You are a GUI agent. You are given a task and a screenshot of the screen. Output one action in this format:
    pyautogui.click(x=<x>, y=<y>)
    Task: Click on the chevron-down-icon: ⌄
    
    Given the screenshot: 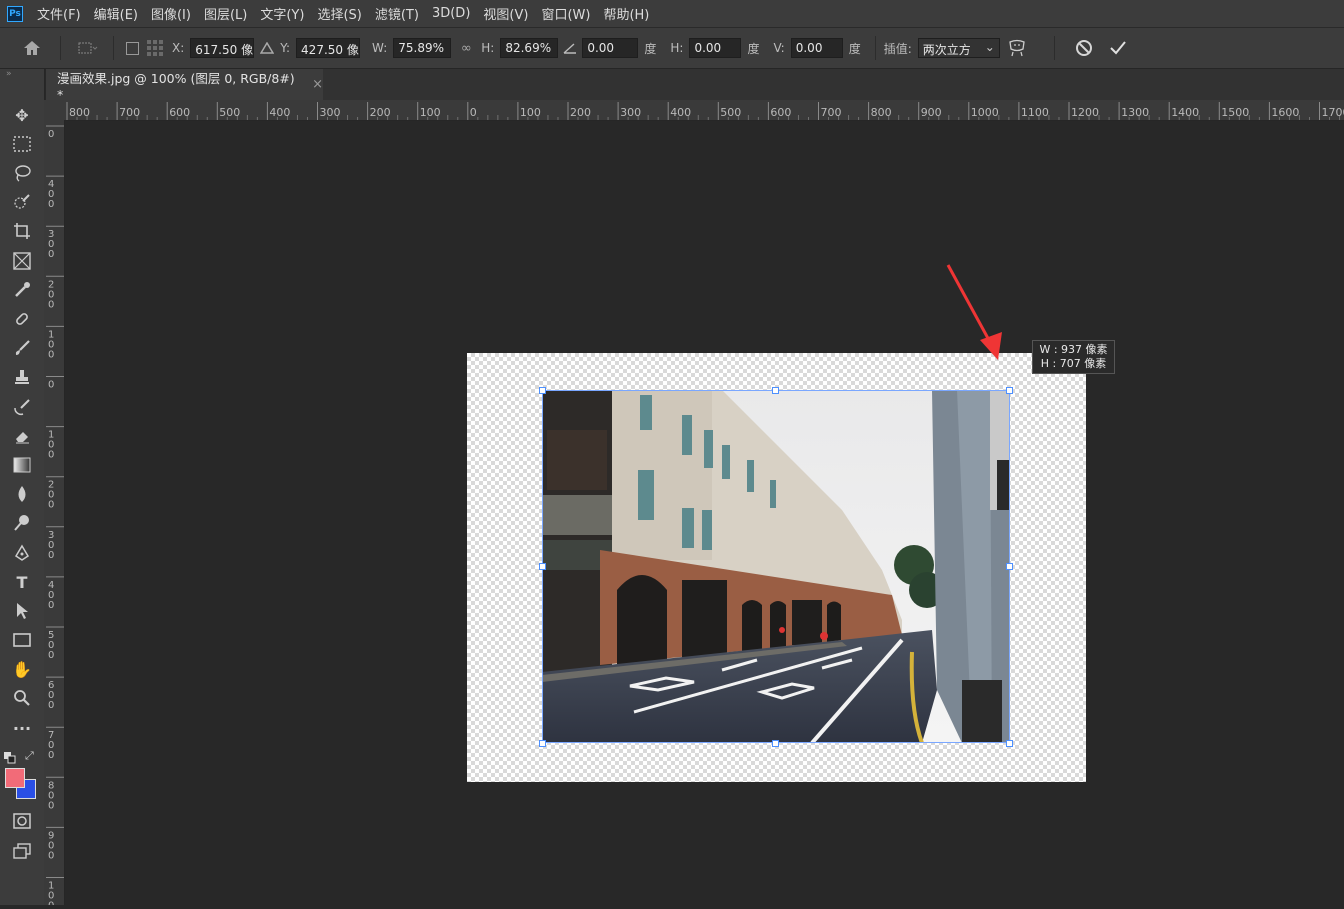 What is the action you would take?
    pyautogui.click(x=990, y=47)
    